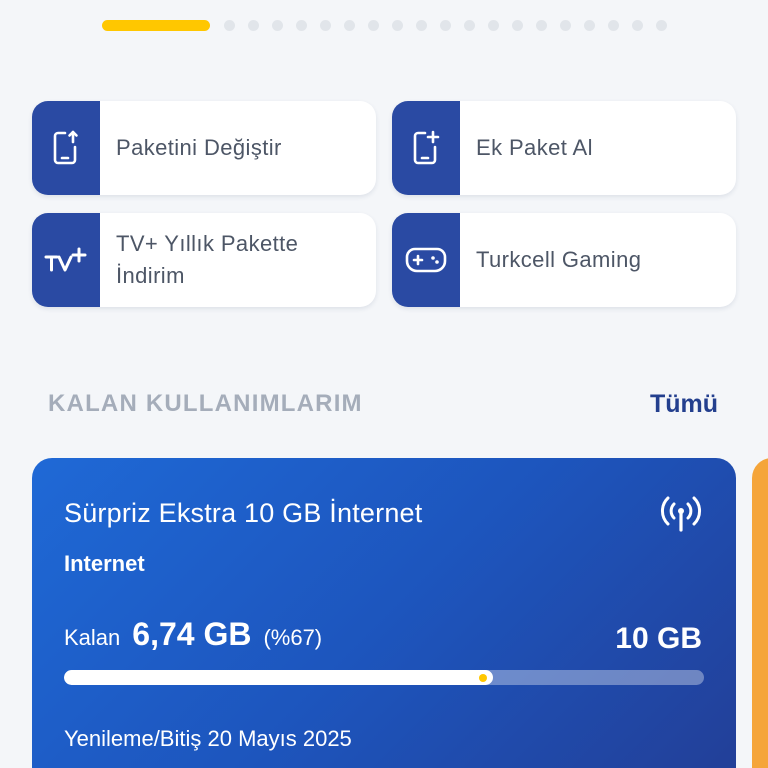  I want to click on remaining-row: Kalan 6,74 GB (%67), so click(193, 634).